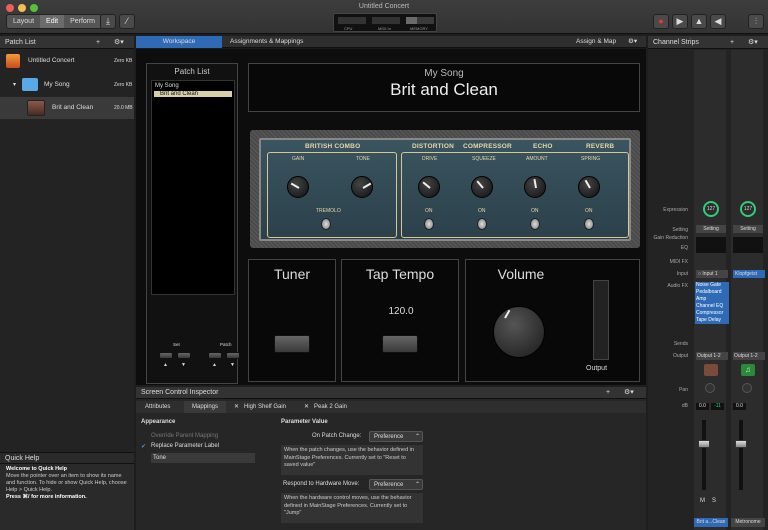 This screenshot has height=530, width=768. I want to click on set-next-button, so click(184, 355).